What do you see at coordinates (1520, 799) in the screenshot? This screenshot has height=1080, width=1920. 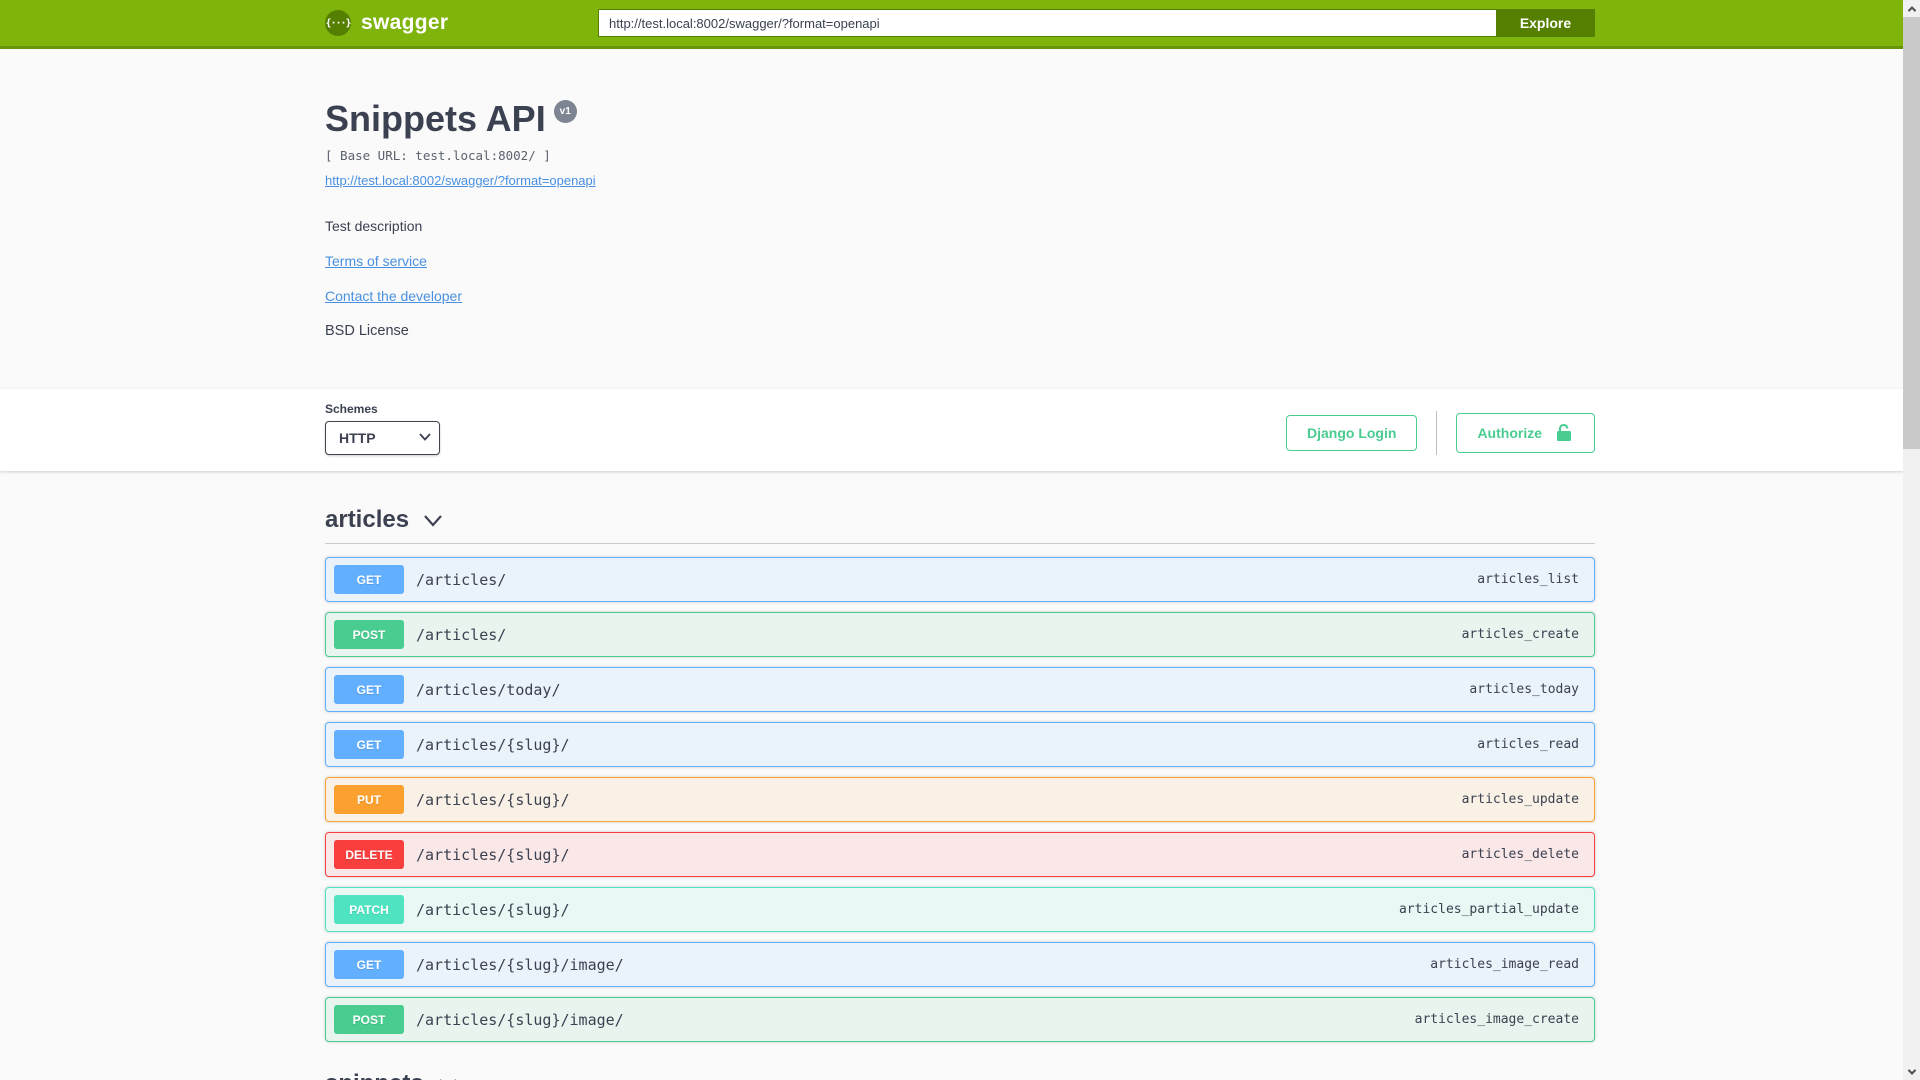 I see `operation-id: articles_update` at bounding box center [1520, 799].